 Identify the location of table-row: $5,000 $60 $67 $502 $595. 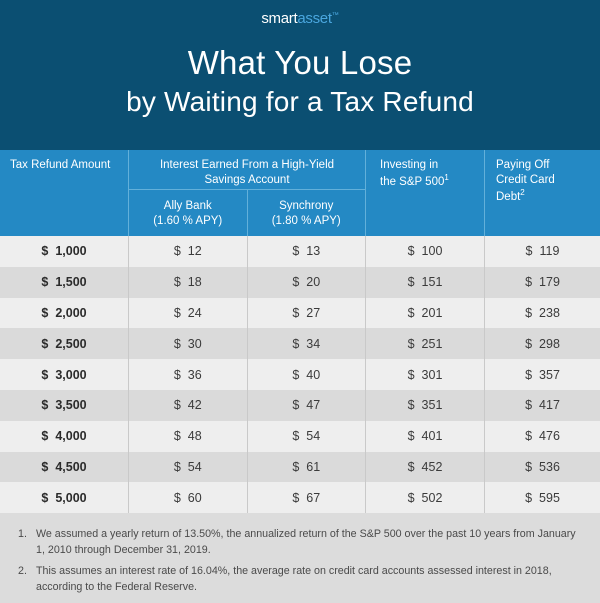
(300, 498).